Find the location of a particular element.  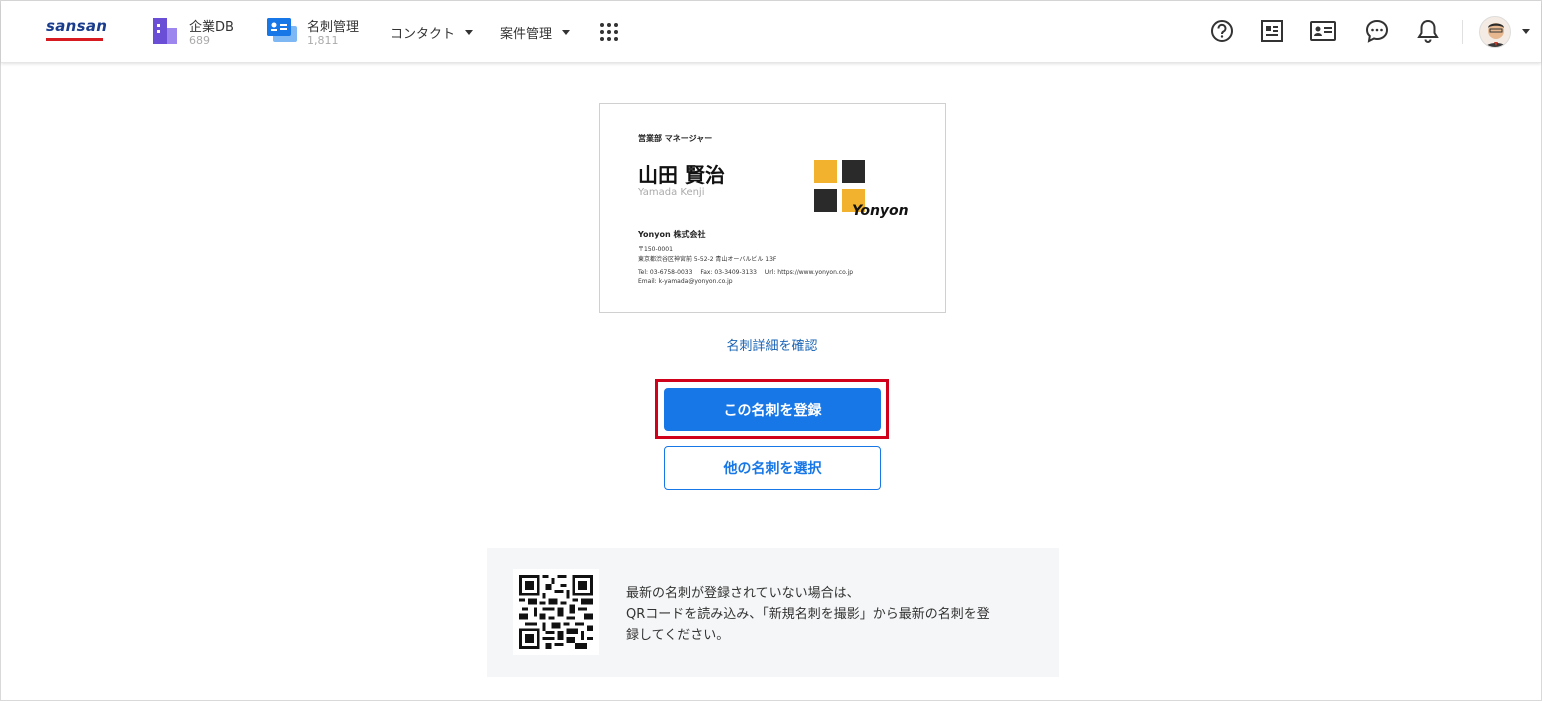

nav-app-count: 1,811 is located at coordinates (323, 40).